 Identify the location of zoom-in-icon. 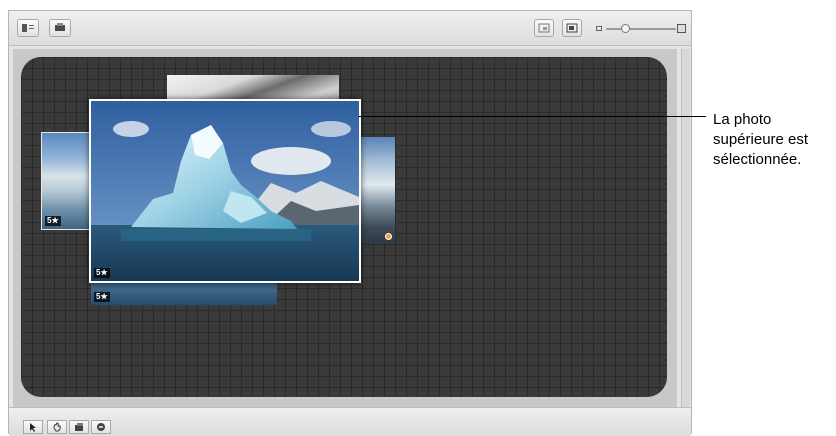
(681, 28).